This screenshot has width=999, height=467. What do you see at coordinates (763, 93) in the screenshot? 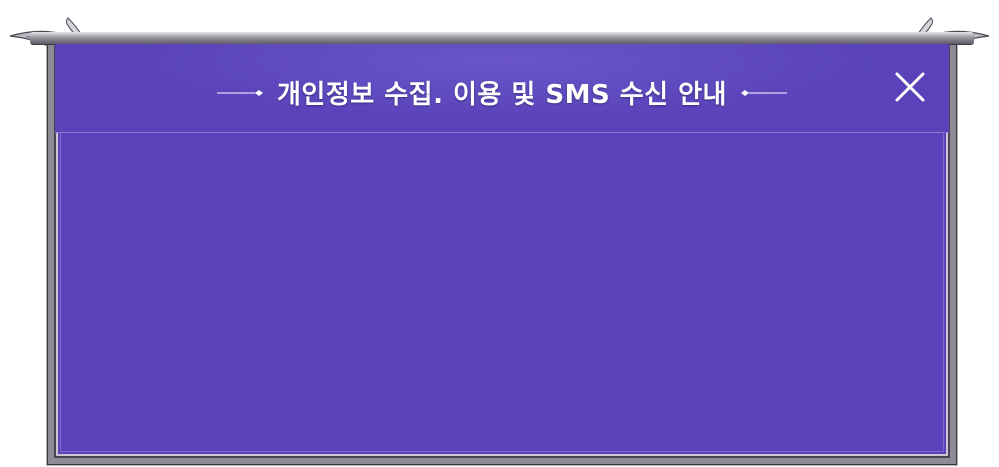
I see `title-right-ornament-icon` at bounding box center [763, 93].